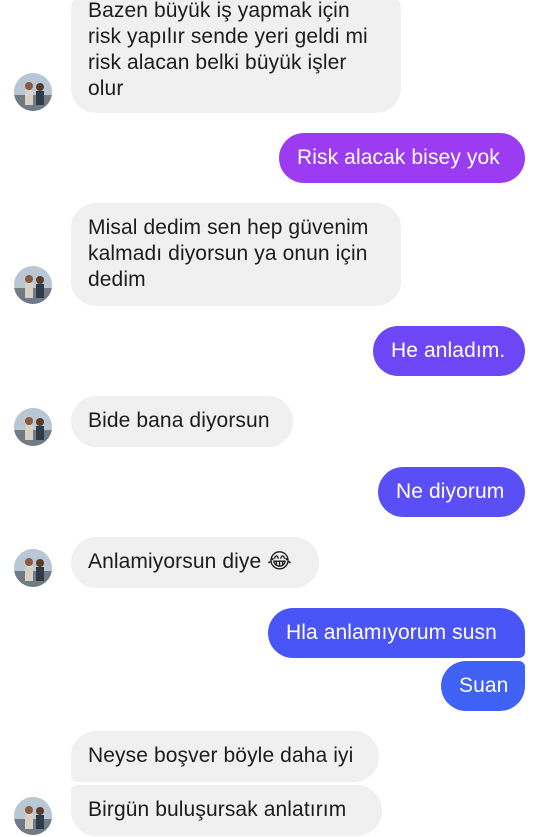 The height and width of the screenshot is (837, 537). What do you see at coordinates (449, 351) in the screenshot?
I see `outgoing-message: He anladım.` at bounding box center [449, 351].